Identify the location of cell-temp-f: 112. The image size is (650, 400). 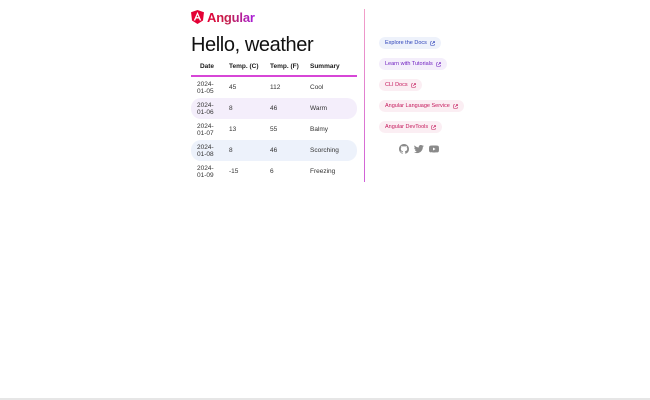
(275, 87).